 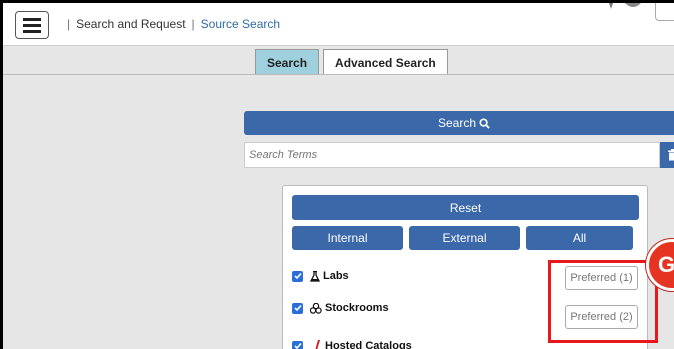 What do you see at coordinates (368, 344) in the screenshot?
I see `source-item-label: Hosted Catalogs` at bounding box center [368, 344].